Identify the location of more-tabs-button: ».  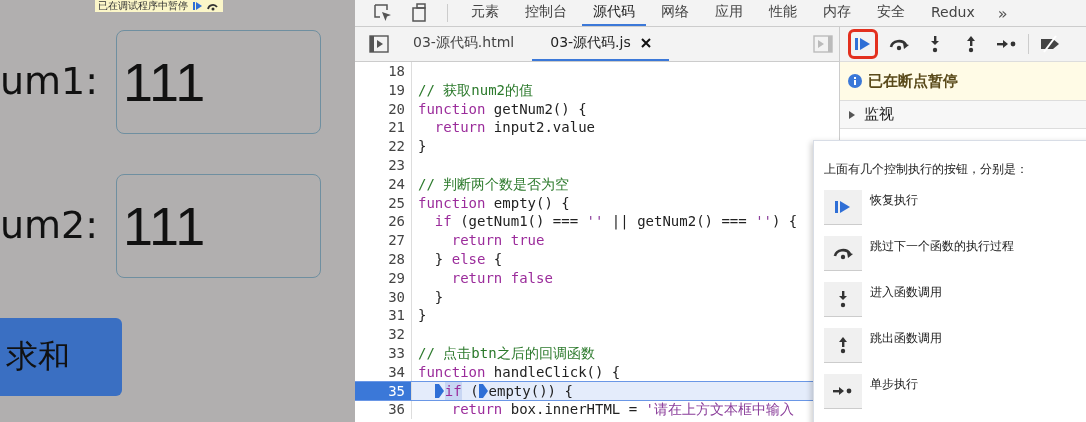
(1002, 13).